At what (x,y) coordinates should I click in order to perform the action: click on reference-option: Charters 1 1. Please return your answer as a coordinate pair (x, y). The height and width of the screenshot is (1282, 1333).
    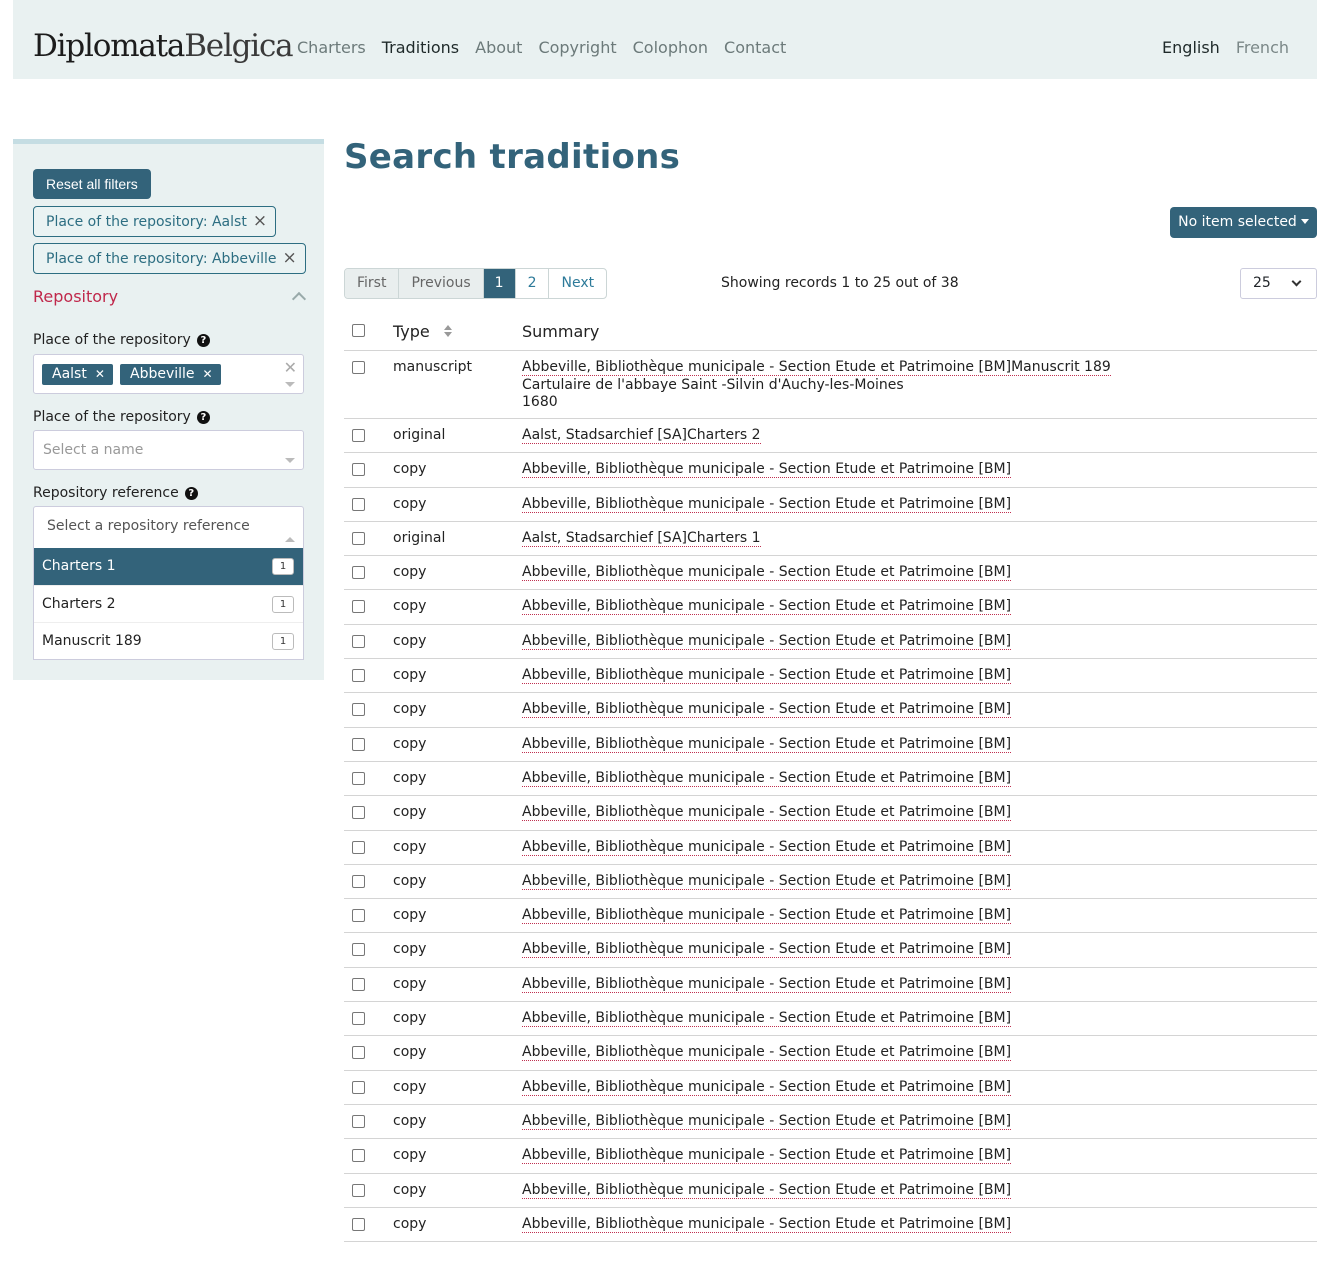
    Looking at the image, I should click on (168, 566).